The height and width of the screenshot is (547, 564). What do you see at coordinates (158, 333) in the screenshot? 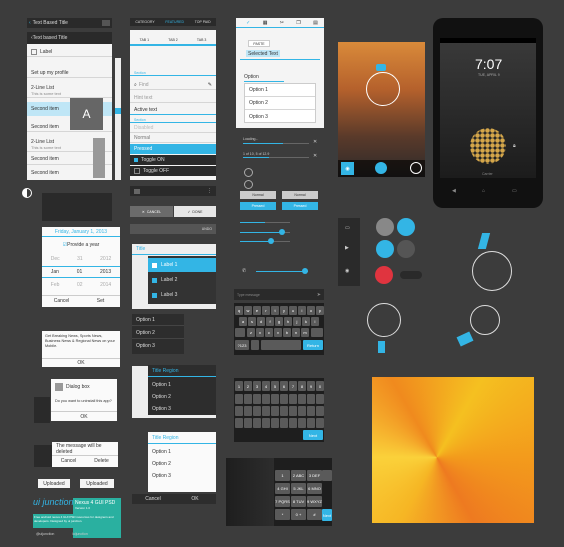
I see `option-item: Option 2` at bounding box center [158, 333].